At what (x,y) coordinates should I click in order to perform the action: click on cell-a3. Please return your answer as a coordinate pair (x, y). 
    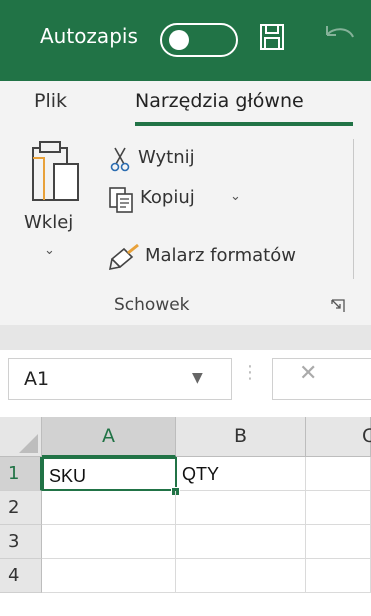
    Looking at the image, I should click on (109, 542).